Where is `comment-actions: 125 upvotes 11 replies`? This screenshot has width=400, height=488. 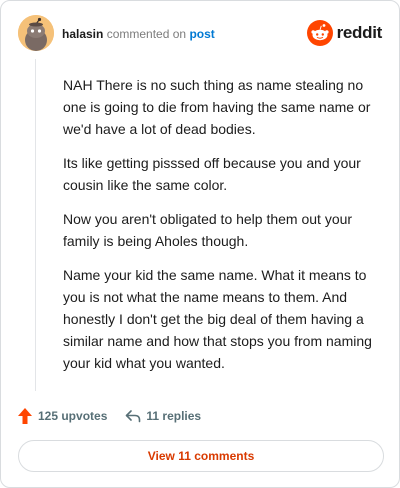 comment-actions: 125 upvotes 11 replies is located at coordinates (109, 416).